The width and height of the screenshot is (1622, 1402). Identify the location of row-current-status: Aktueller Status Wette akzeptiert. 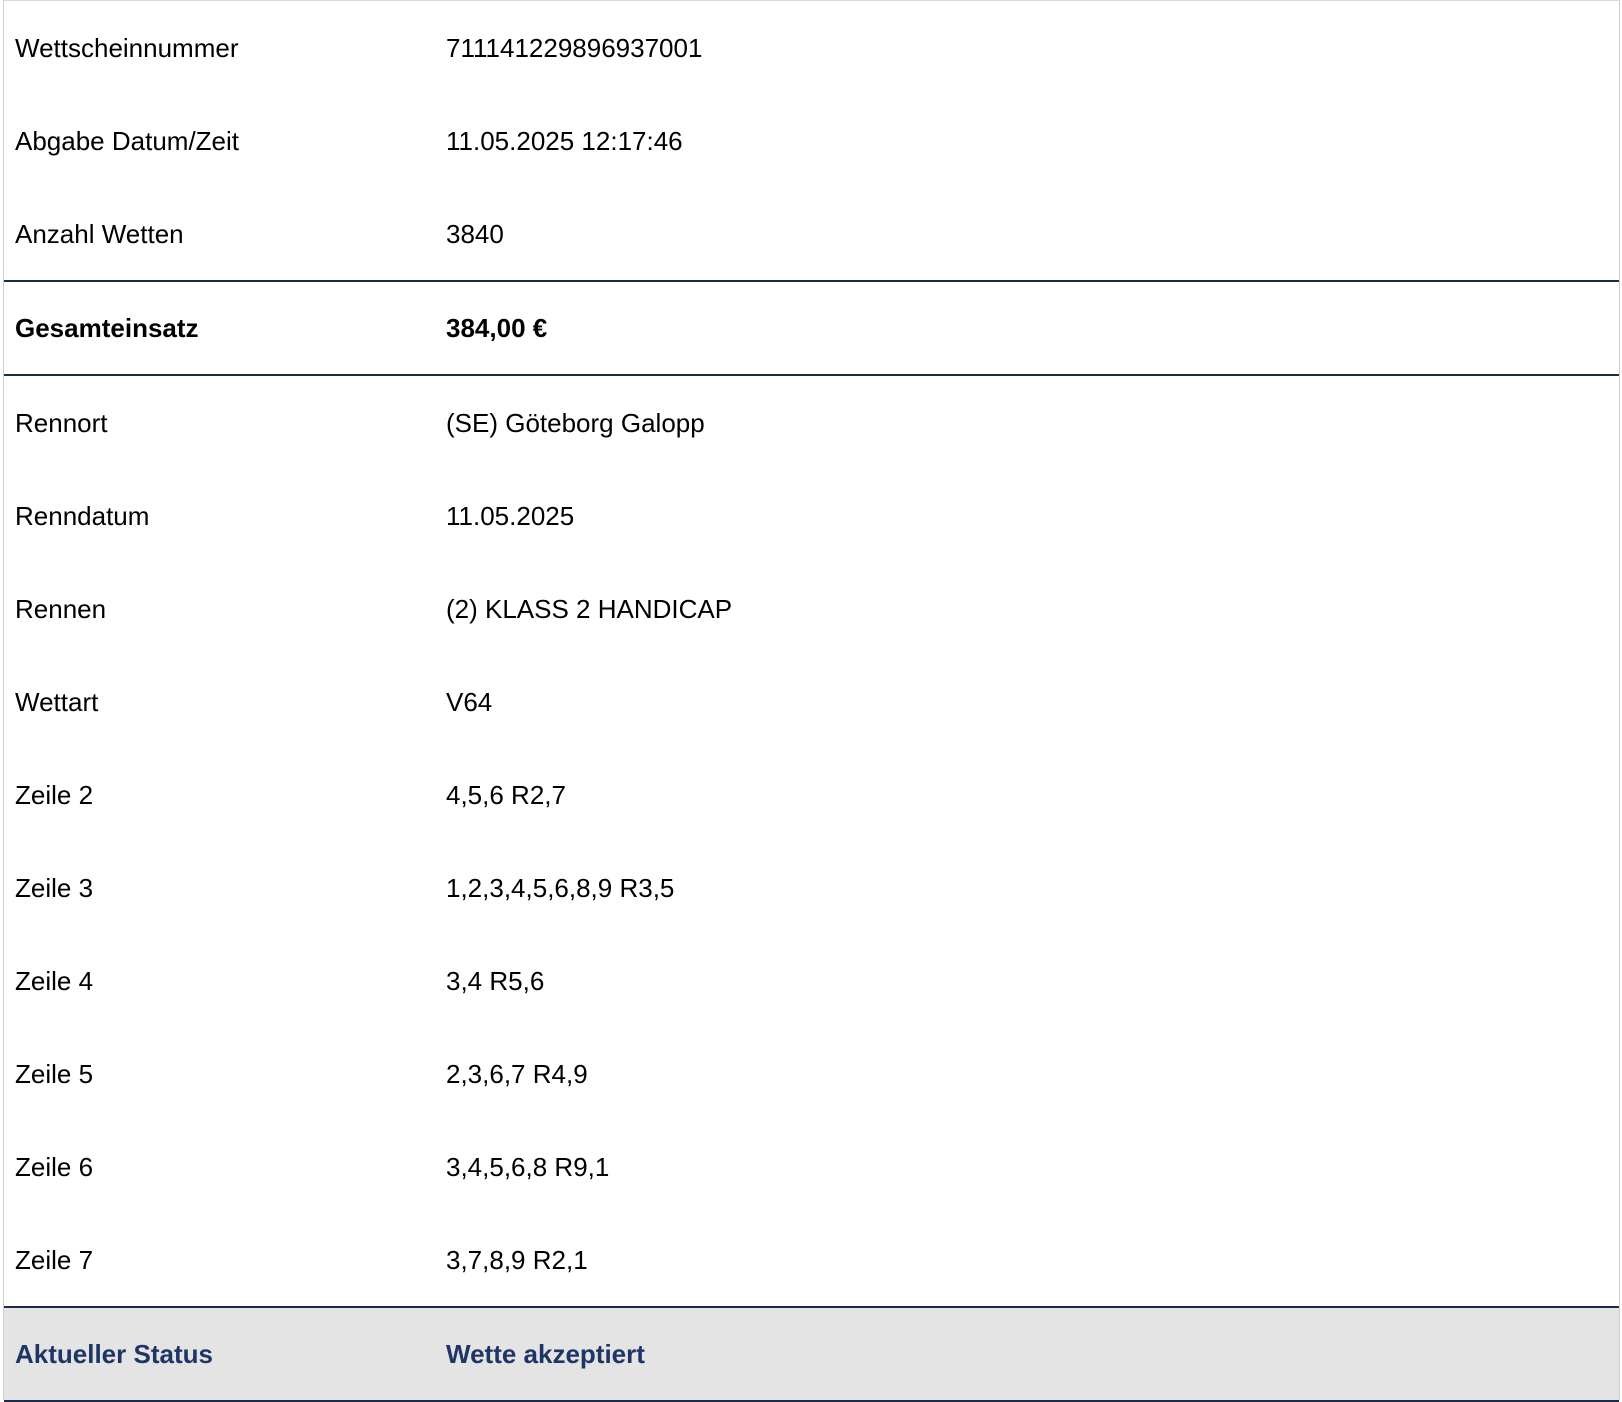
(811, 1354).